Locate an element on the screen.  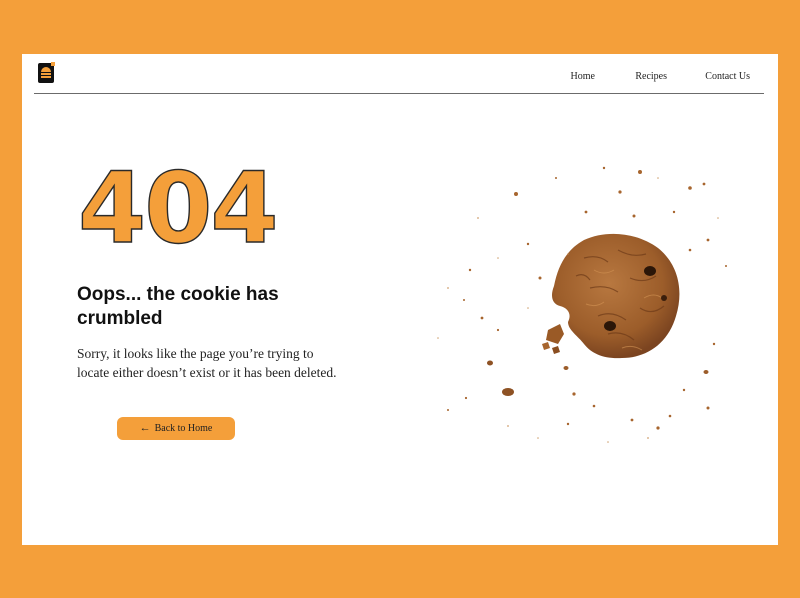
nav-contact-us: Contact Us is located at coordinates (727, 76).